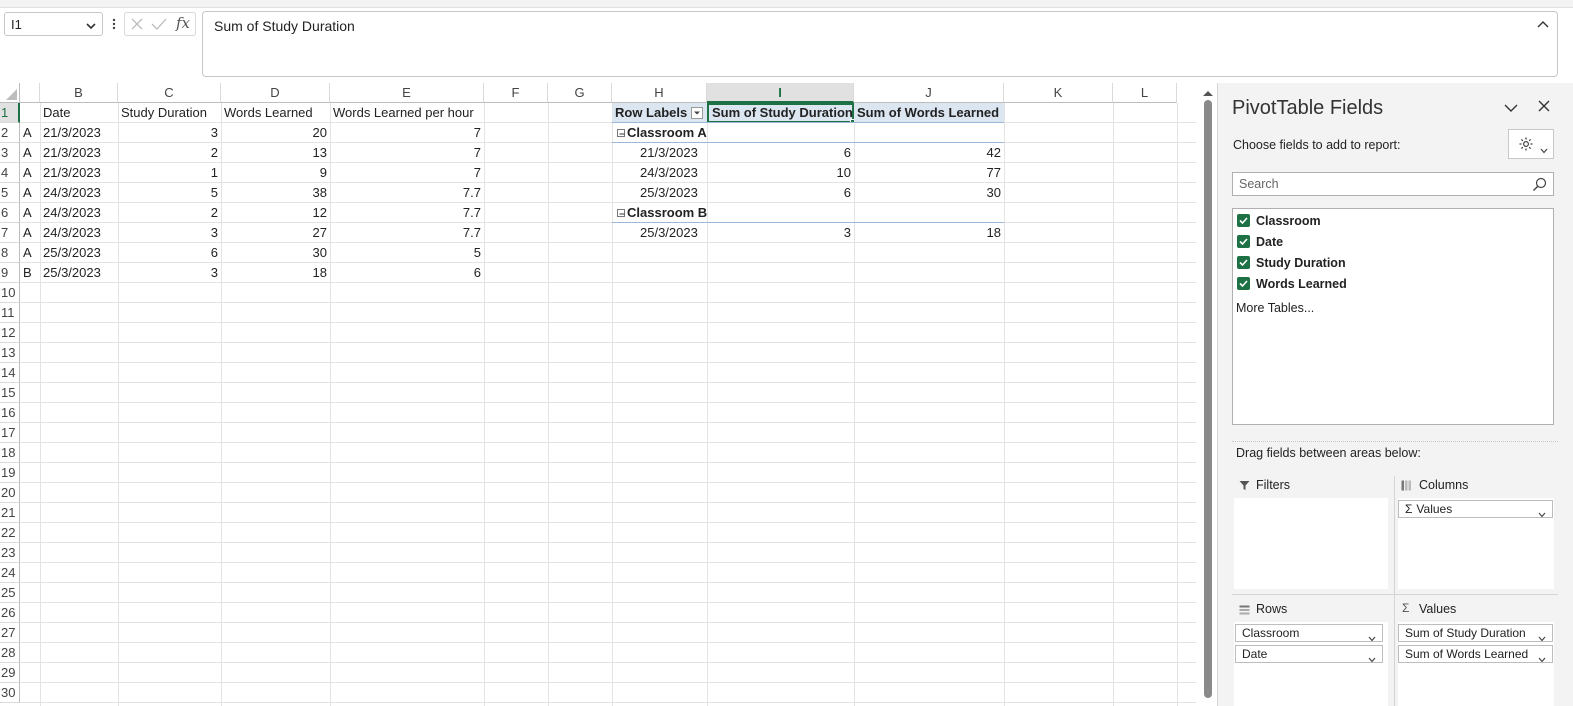 The height and width of the screenshot is (706, 1573). I want to click on row-header: 18, so click(10, 453).